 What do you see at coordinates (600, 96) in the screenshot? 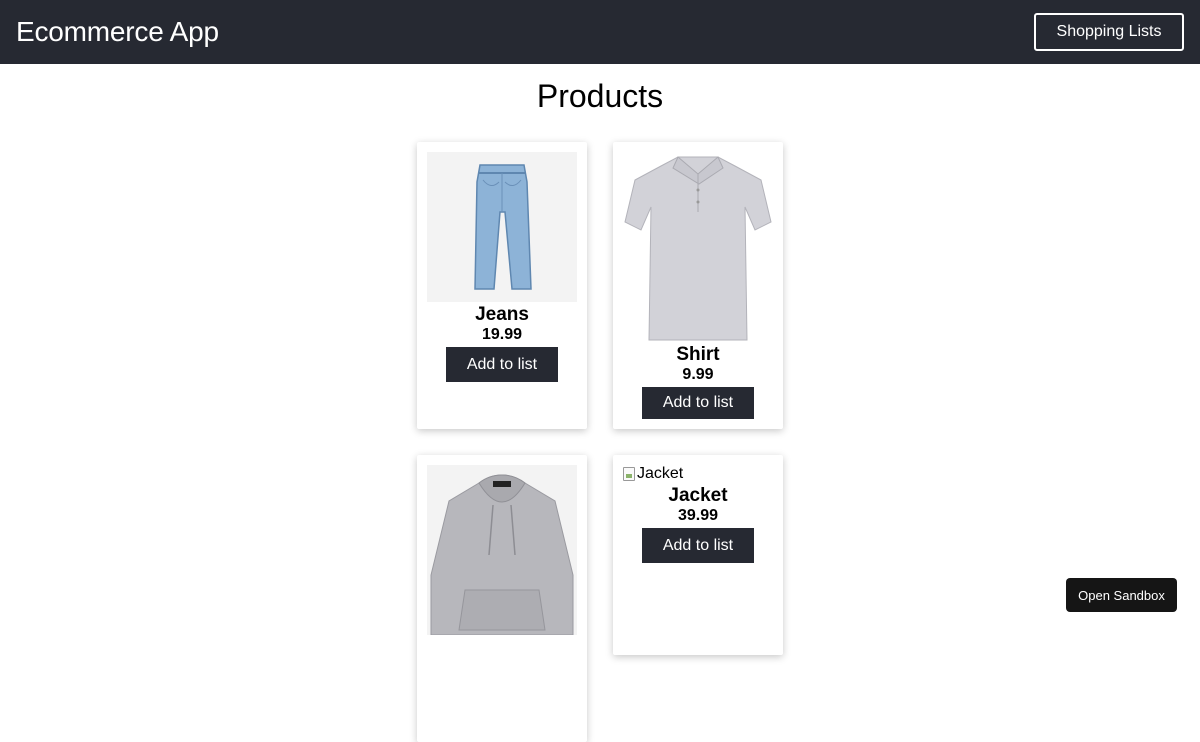
I see `page-title: Products` at bounding box center [600, 96].